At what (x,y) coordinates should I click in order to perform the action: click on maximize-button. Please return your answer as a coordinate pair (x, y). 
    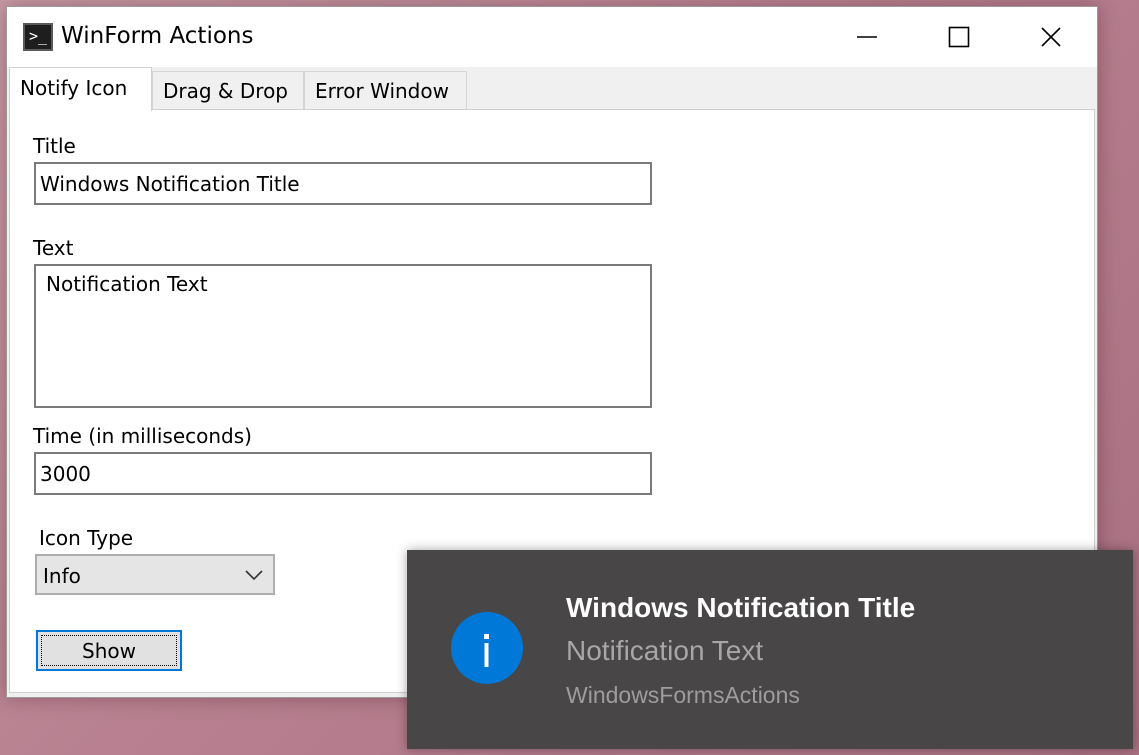
    Looking at the image, I should click on (959, 37).